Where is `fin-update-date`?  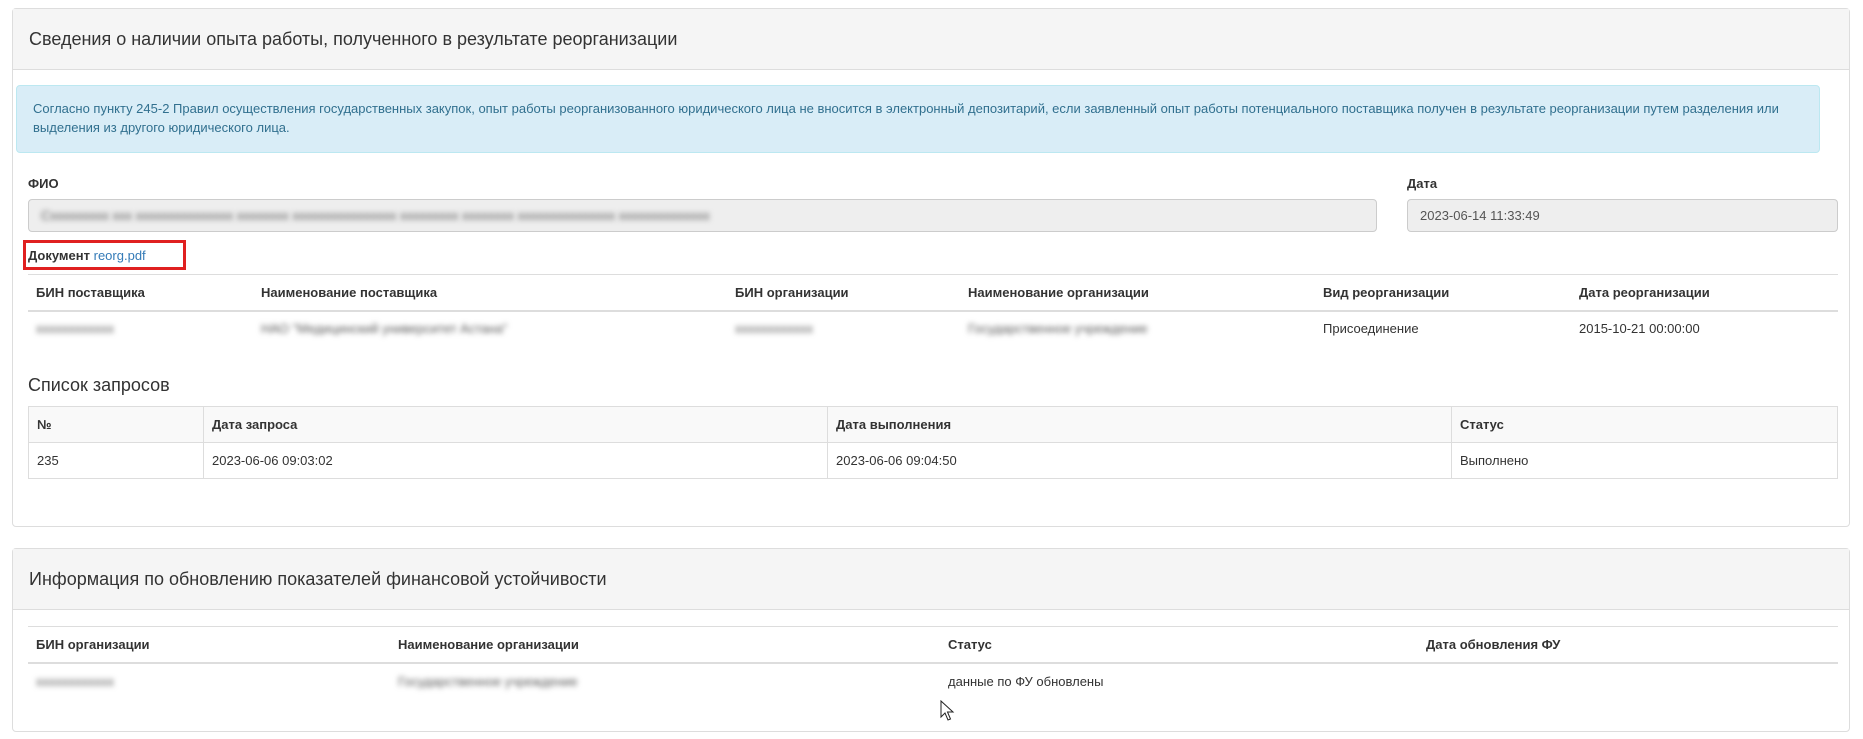 fin-update-date is located at coordinates (1628, 681).